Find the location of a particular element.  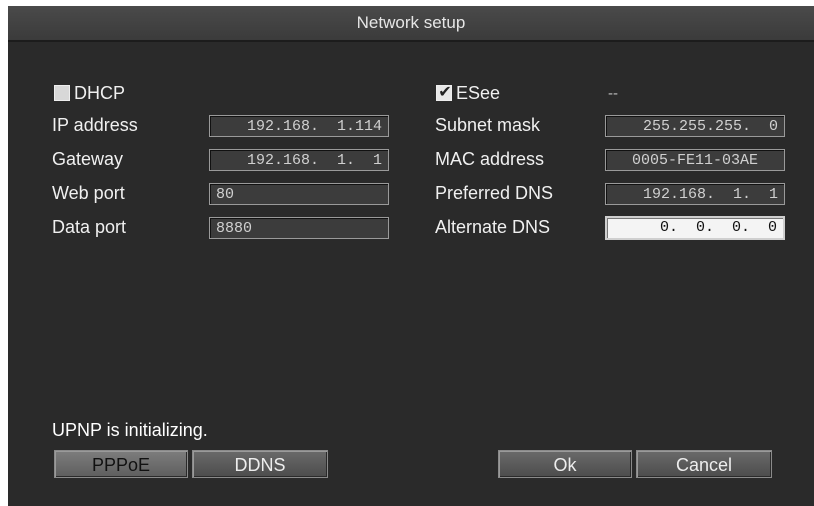

preferred-dns-field: 192.168. 1. 1 is located at coordinates (695, 194).